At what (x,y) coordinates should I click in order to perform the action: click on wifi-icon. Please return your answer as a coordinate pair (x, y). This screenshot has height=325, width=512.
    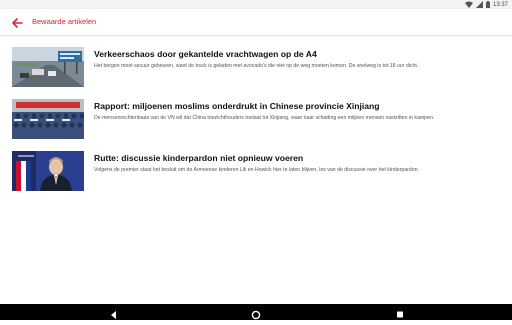
    Looking at the image, I should click on (468, 4).